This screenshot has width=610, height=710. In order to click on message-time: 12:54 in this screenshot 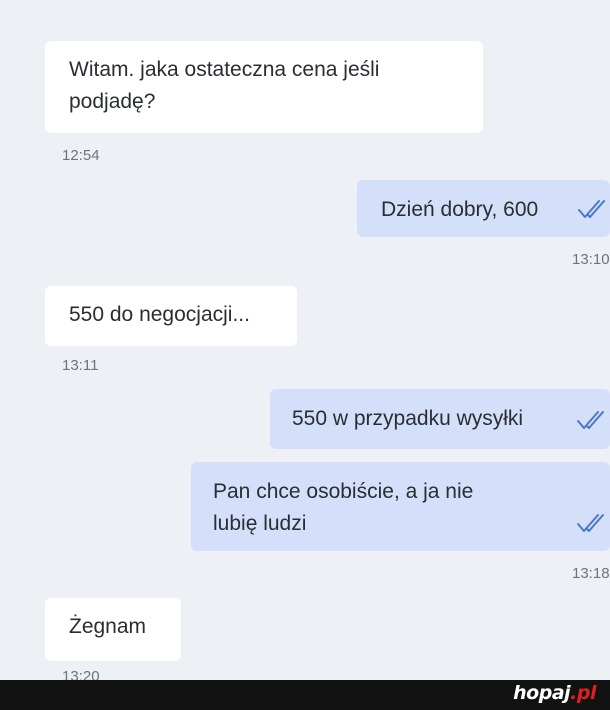, I will do `click(81, 155)`.